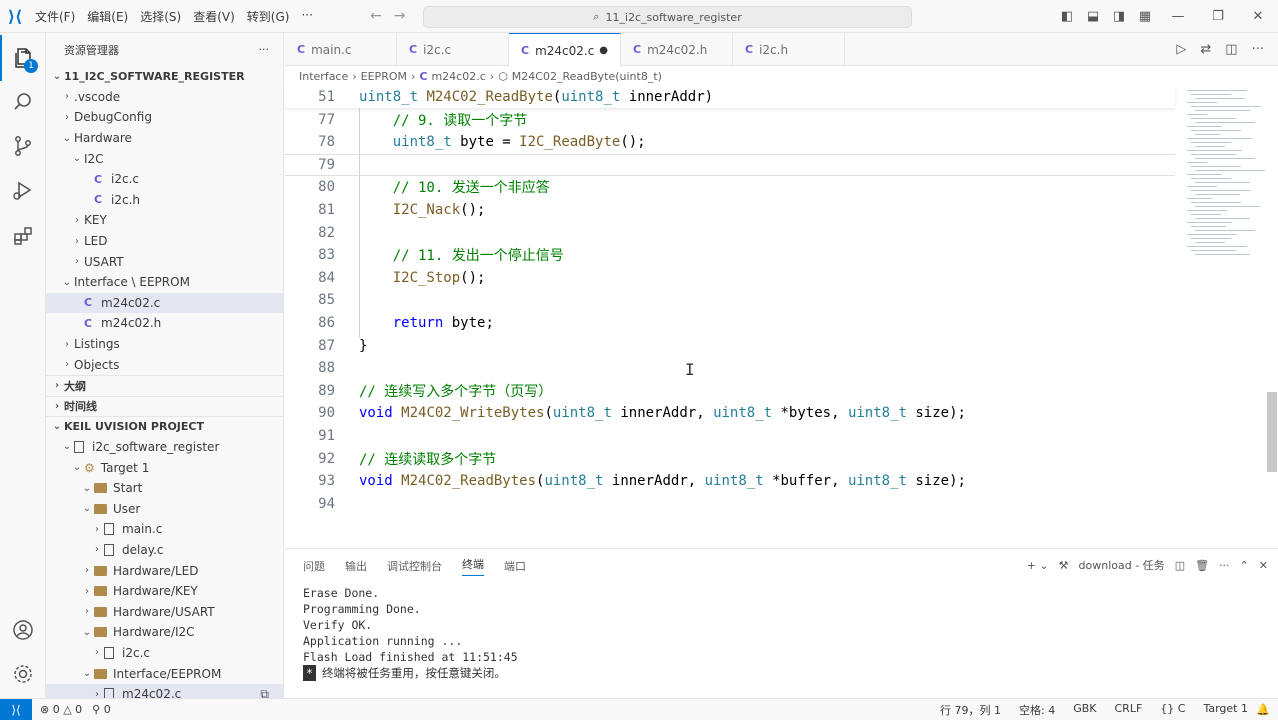 The image size is (1278, 720). What do you see at coordinates (515, 566) in the screenshot?
I see `panel-tab: 端口` at bounding box center [515, 566].